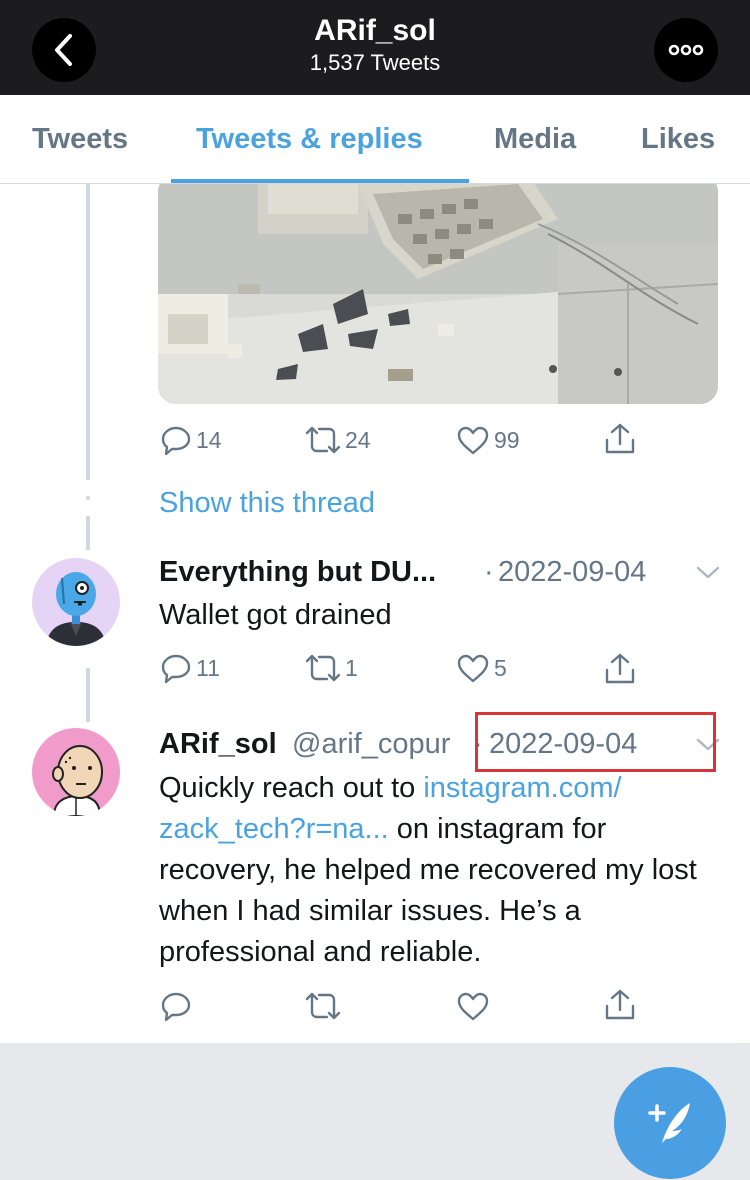 This screenshot has height=1180, width=750. I want to click on reply-button, so click(176, 1006).